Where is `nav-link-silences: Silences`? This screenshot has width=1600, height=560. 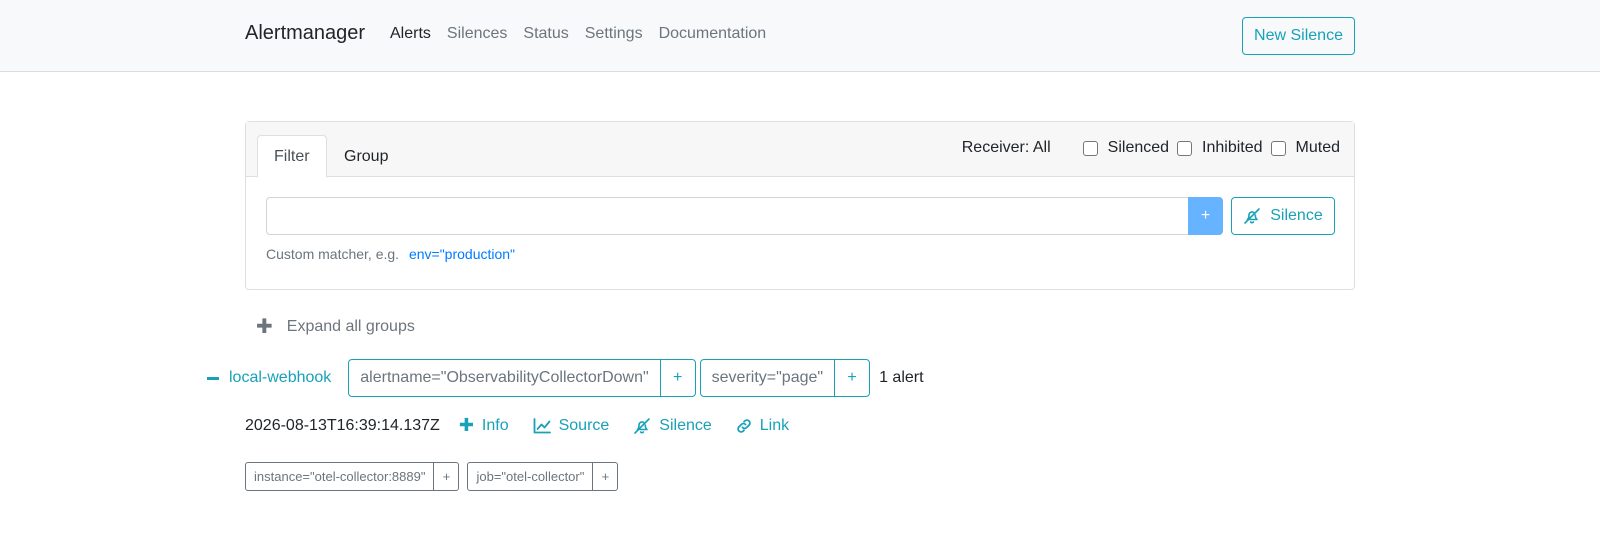 nav-link-silences: Silences is located at coordinates (477, 34).